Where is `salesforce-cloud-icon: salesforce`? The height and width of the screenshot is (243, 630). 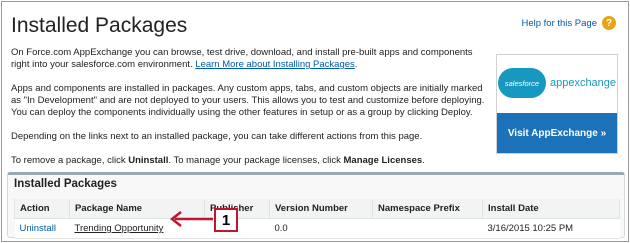
salesforce-cloud-icon: salesforce is located at coordinates (521, 83).